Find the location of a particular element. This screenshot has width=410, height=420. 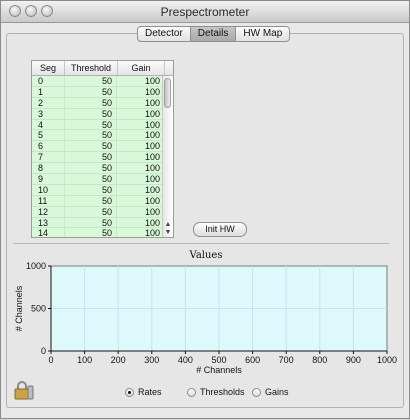

radio-thresholds-indicator is located at coordinates (191, 392).